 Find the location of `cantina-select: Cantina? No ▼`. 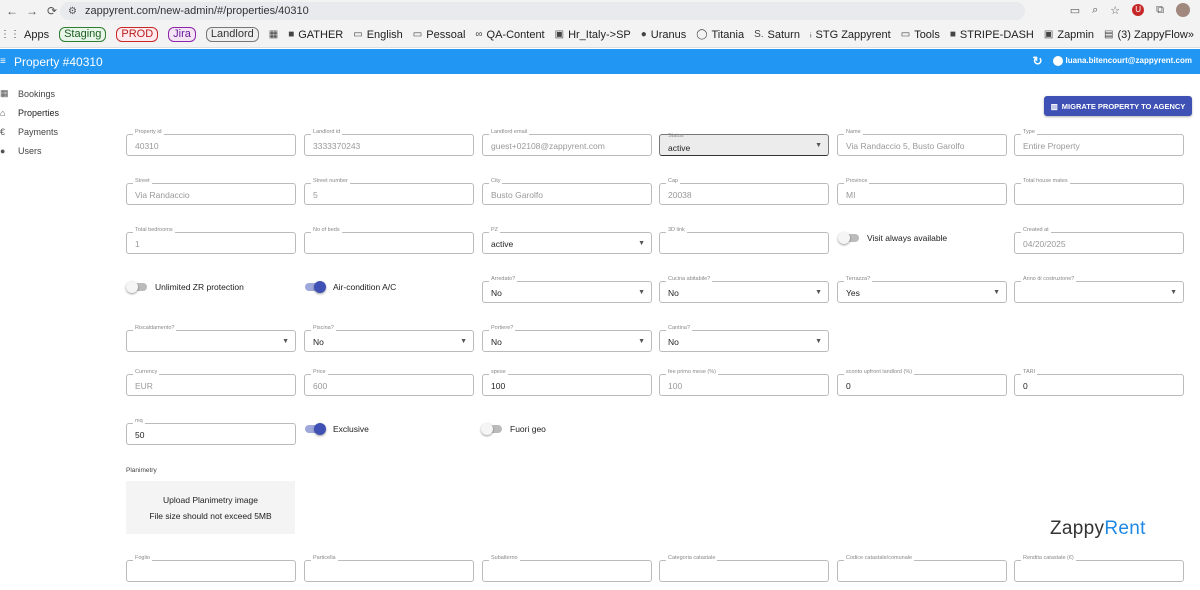

cantina-select: Cantina? No ▼ is located at coordinates (744, 338).